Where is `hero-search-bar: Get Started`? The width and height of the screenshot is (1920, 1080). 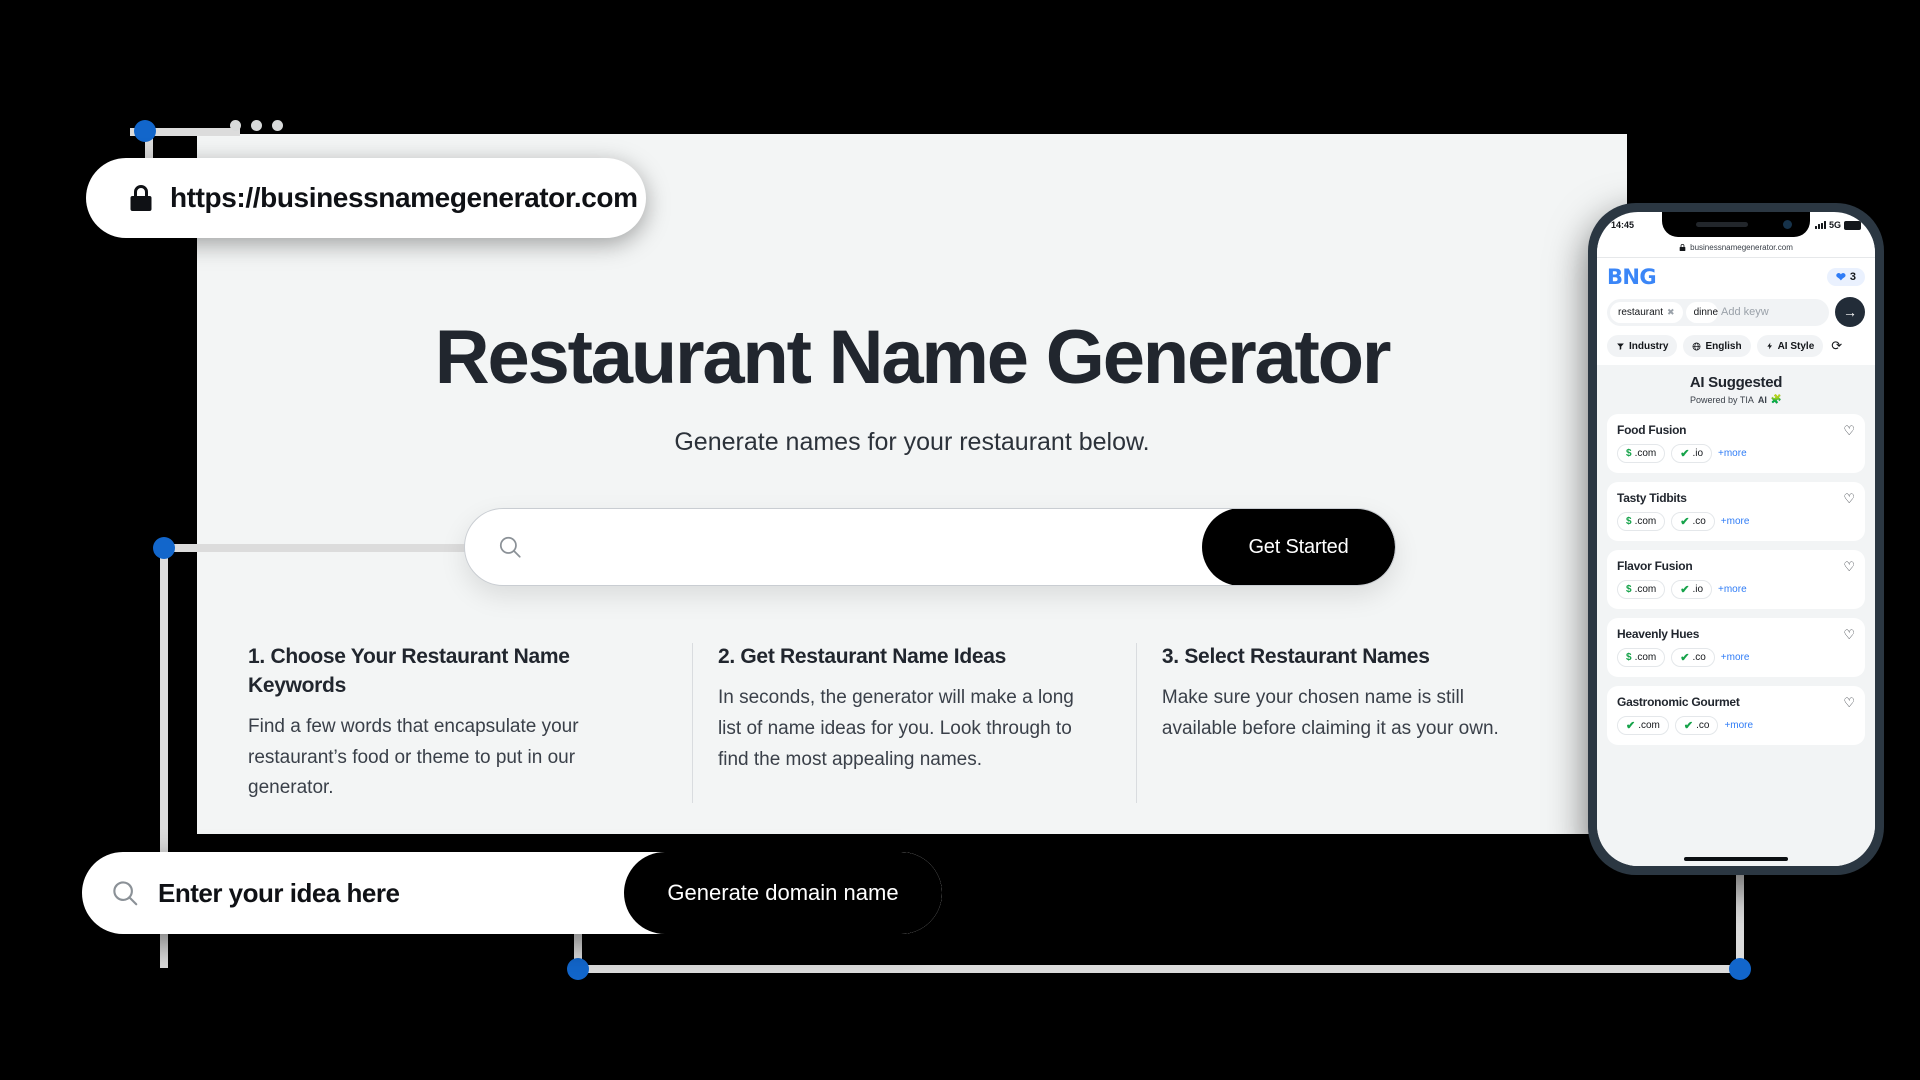 hero-search-bar: Get Started is located at coordinates (930, 547).